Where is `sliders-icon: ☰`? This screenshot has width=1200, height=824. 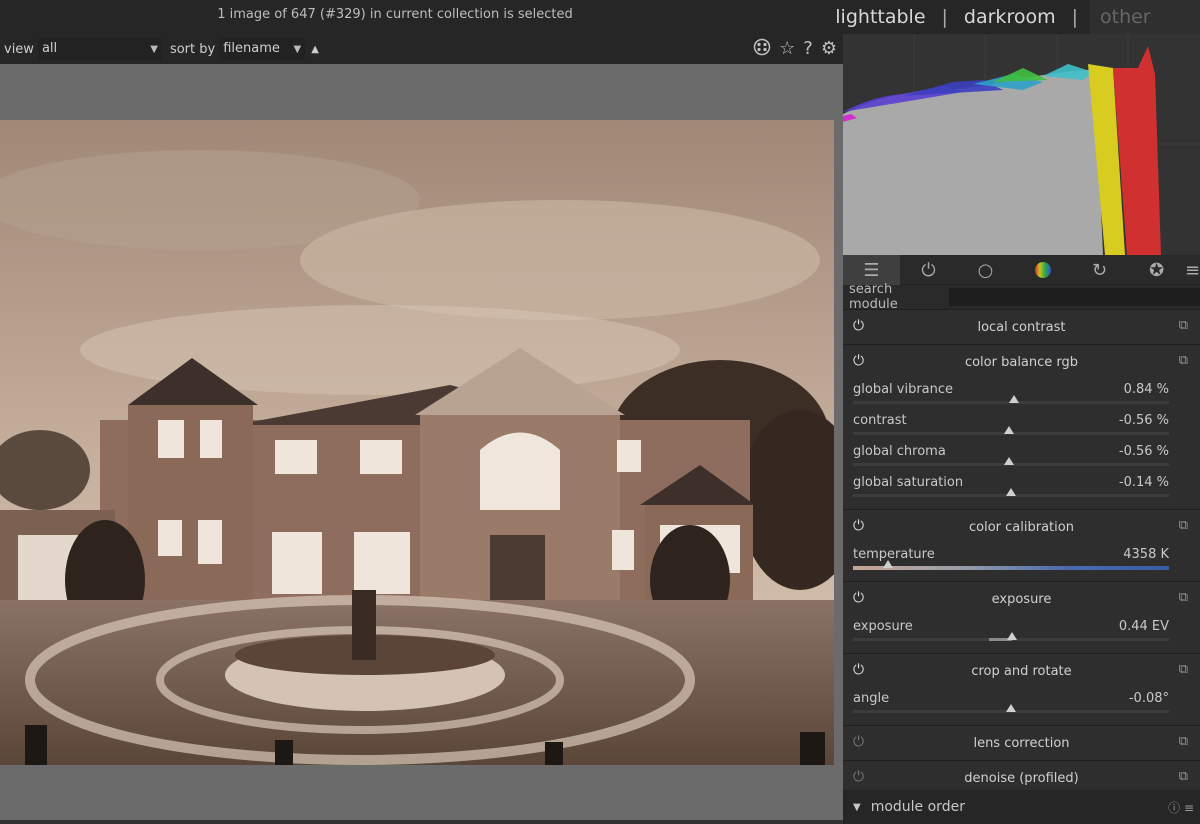
sliders-icon: ☰ is located at coordinates (871, 270).